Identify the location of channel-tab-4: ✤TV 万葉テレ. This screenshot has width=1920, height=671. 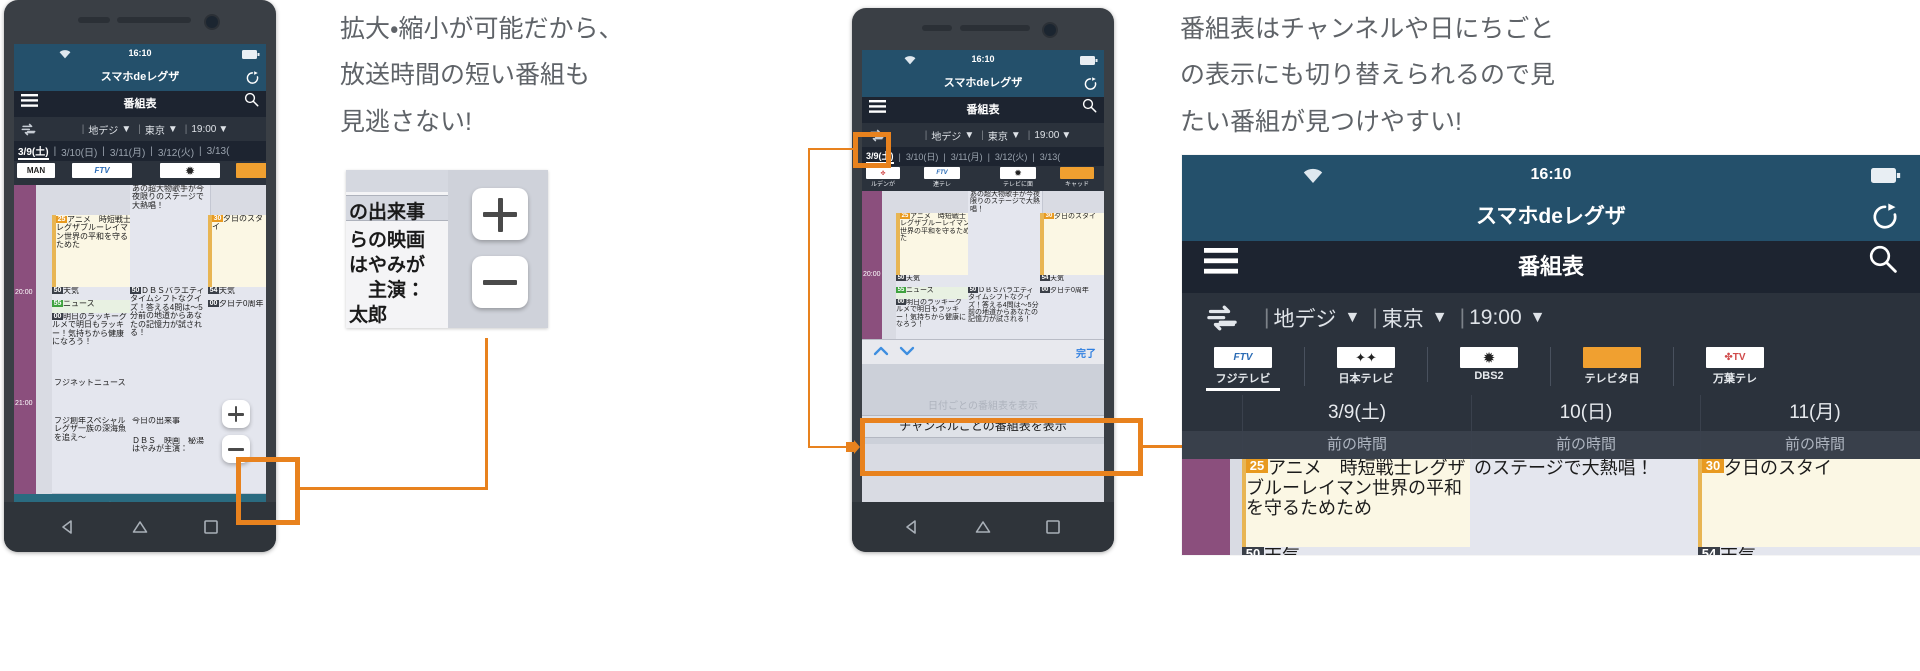
(1734, 366).